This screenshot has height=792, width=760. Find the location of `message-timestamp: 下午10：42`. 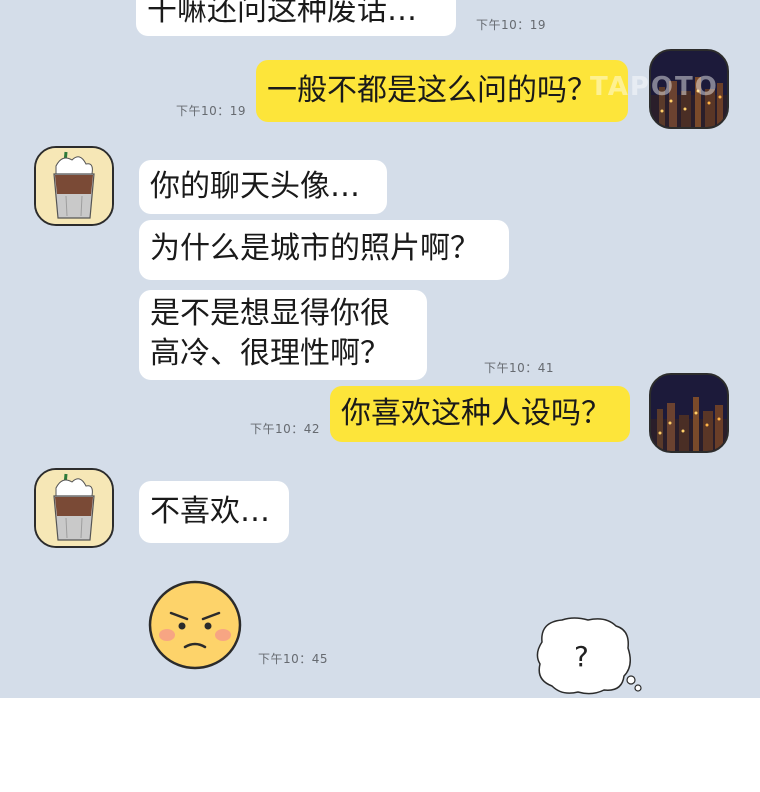

message-timestamp: 下午10：42 is located at coordinates (285, 429).